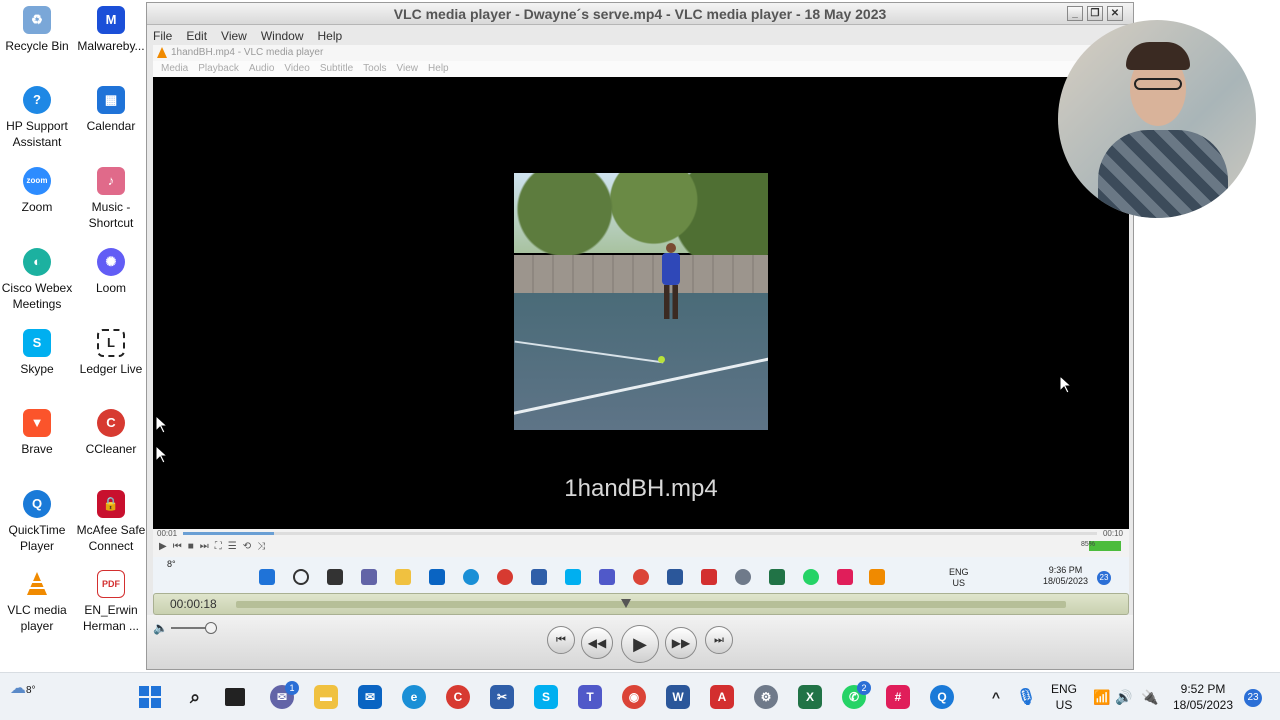 This screenshot has width=1280, height=720. Describe the element at coordinates (37, 433) in the screenshot. I see `desktop-icon-brave: ▼ Brave` at that location.